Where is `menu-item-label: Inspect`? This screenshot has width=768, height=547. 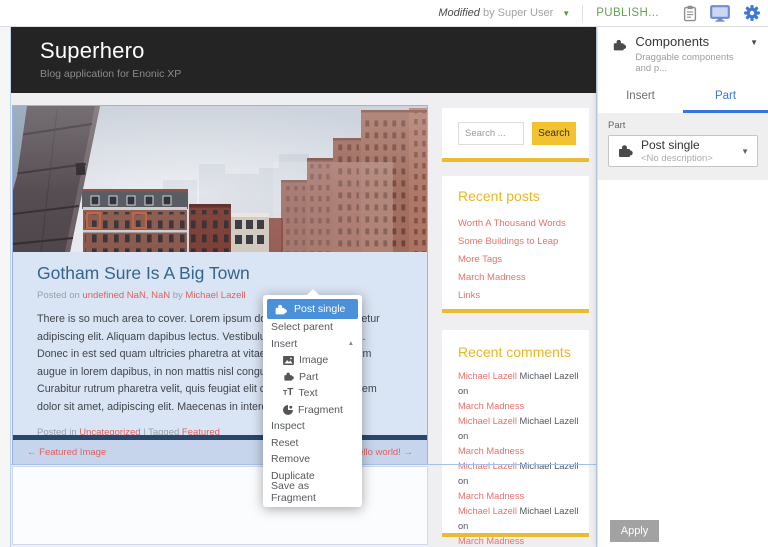
menu-item-label: Inspect is located at coordinates (288, 426).